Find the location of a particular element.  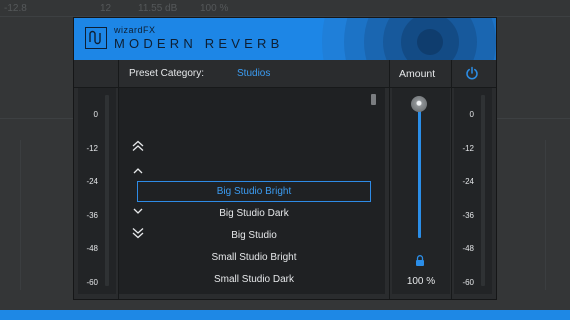

preset-item: Big Studio Dark is located at coordinates (254, 213).